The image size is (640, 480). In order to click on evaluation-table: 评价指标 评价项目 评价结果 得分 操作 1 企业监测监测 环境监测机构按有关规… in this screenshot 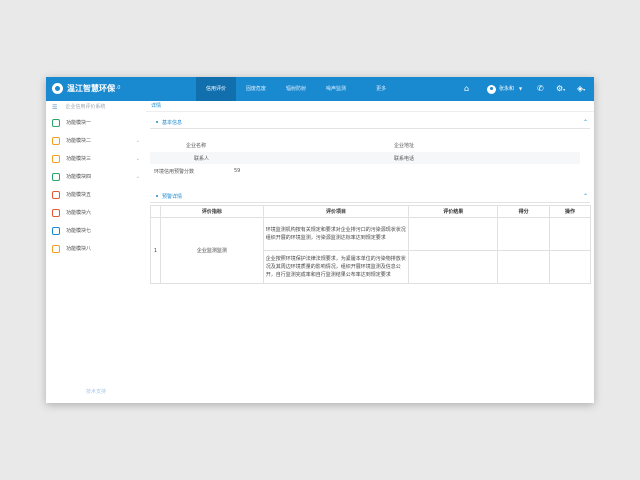, I will do `click(370, 244)`.